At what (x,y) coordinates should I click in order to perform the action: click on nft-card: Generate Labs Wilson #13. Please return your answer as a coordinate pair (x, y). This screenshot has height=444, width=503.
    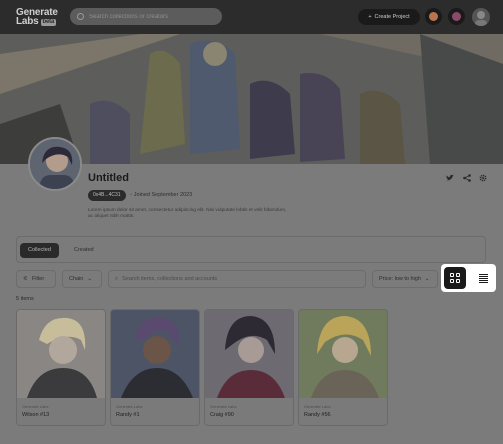
    Looking at the image, I should click on (61, 367).